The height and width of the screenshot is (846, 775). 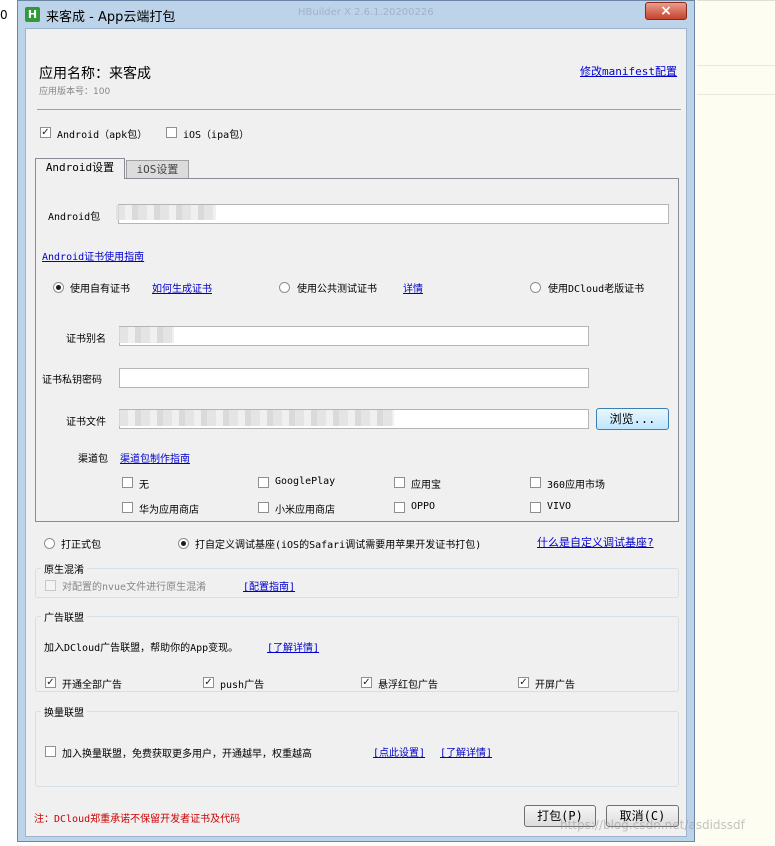 I want to click on redacted-package, so click(x=166, y=212).